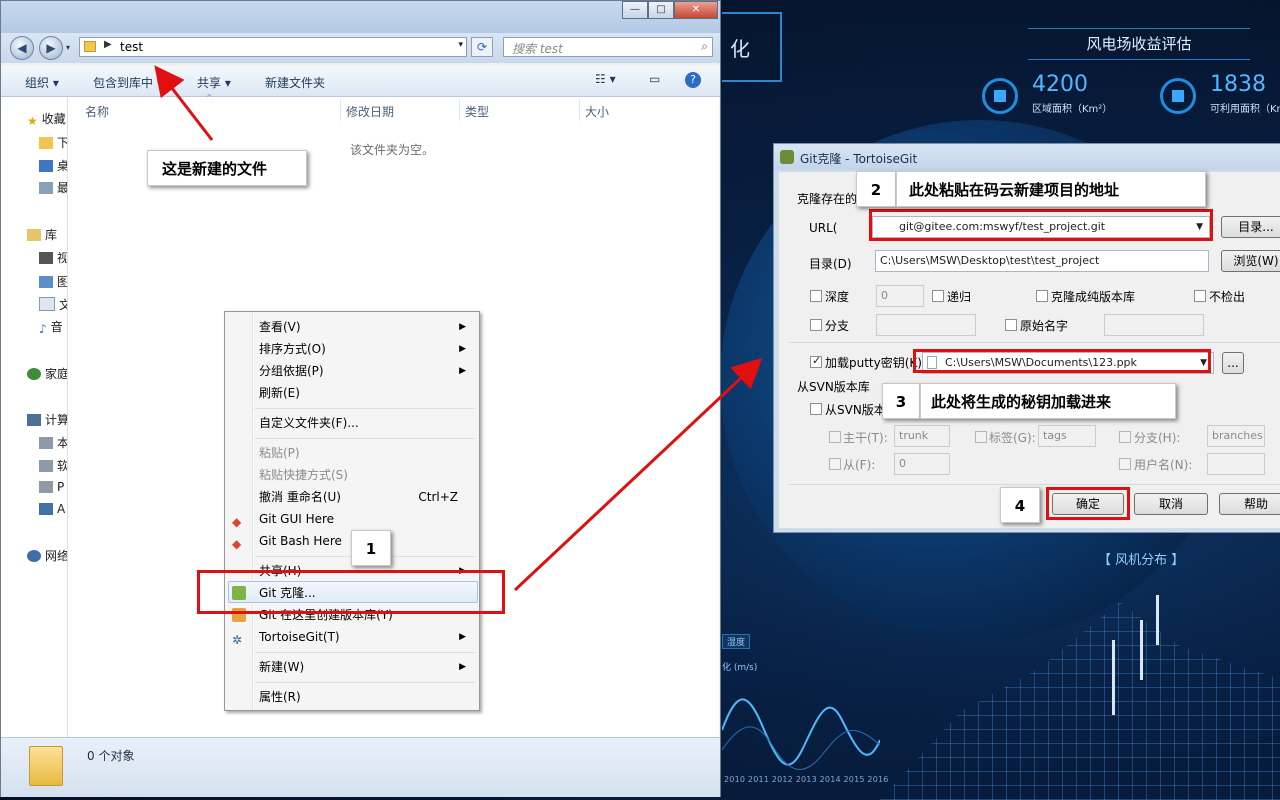  Describe the element at coordinates (184, 103) in the screenshot. I see `arrow-to-new-folder` at that location.